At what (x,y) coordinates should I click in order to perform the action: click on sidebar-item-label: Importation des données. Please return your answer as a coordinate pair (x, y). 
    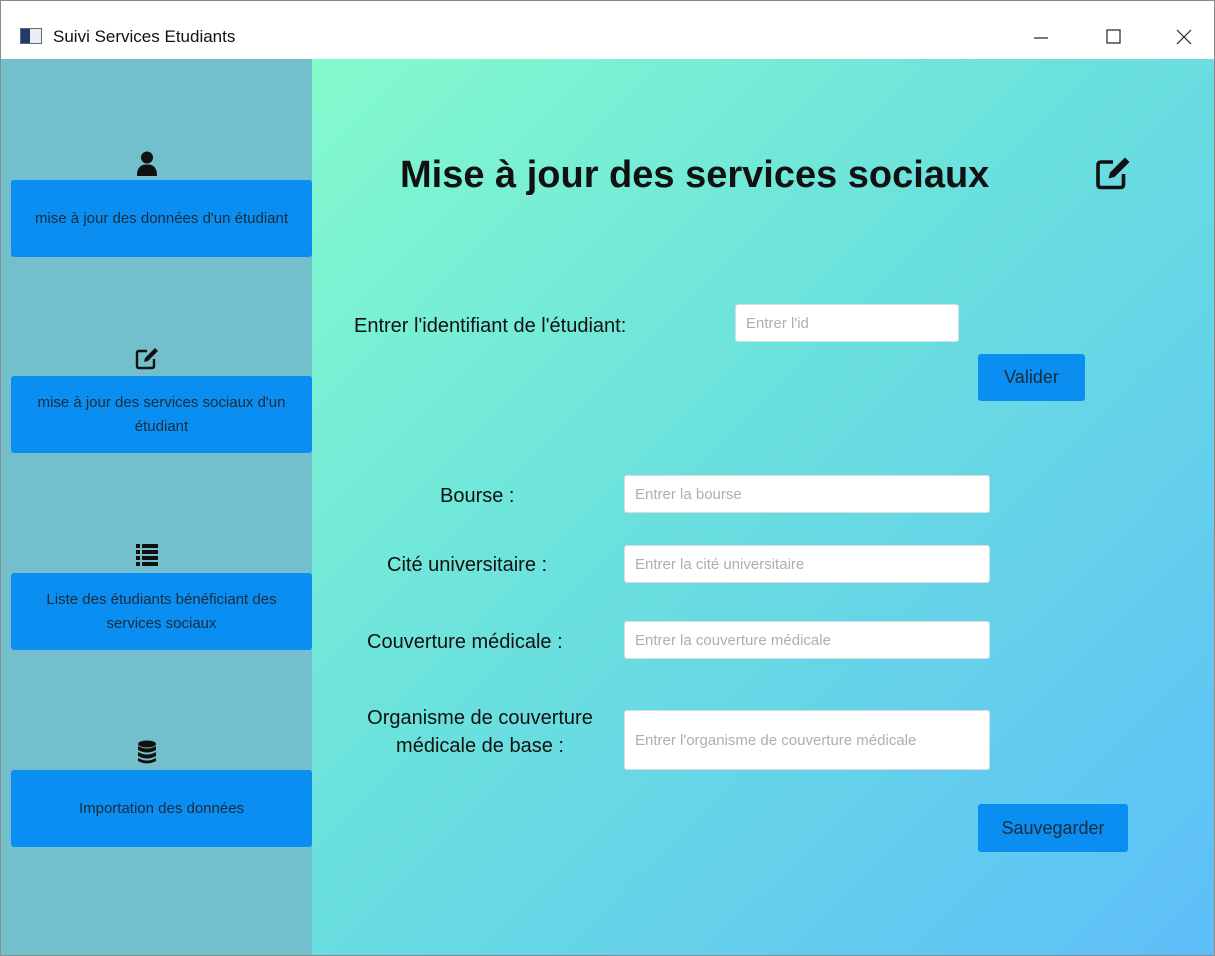
    Looking at the image, I should click on (161, 808).